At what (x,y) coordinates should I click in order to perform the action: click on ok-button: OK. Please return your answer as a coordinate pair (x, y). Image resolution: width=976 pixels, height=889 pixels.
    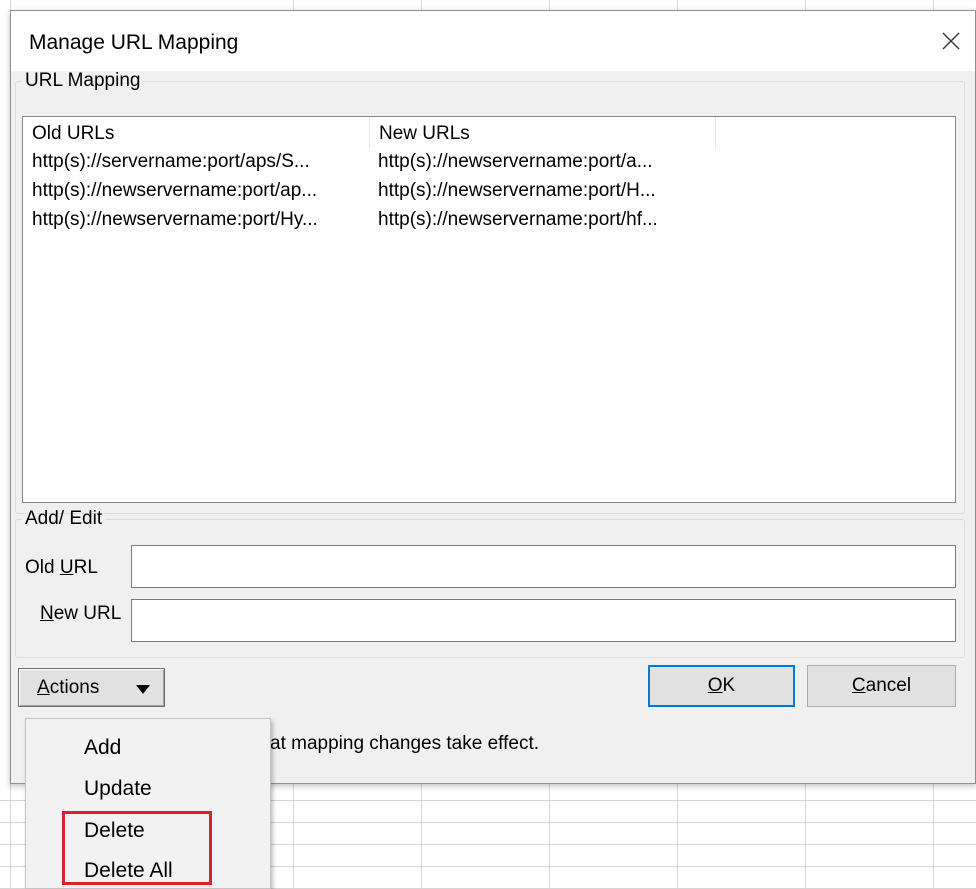
    Looking at the image, I should click on (721, 686).